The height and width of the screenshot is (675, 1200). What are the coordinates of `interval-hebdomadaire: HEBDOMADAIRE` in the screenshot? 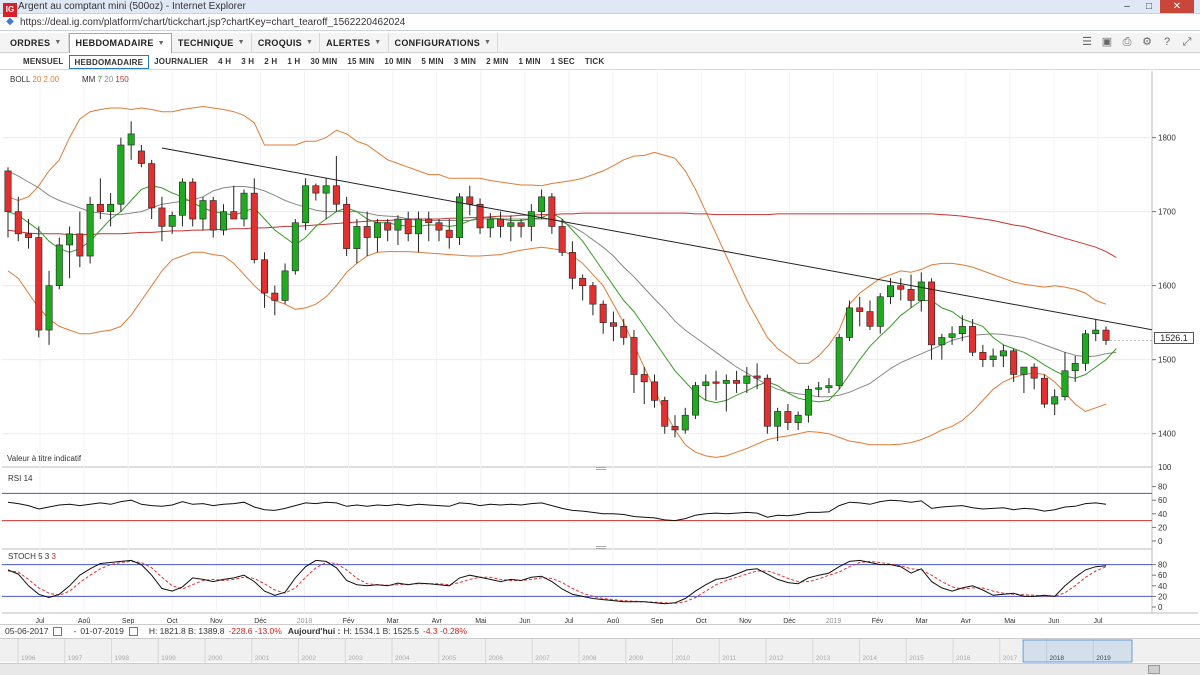 It's located at (109, 61).